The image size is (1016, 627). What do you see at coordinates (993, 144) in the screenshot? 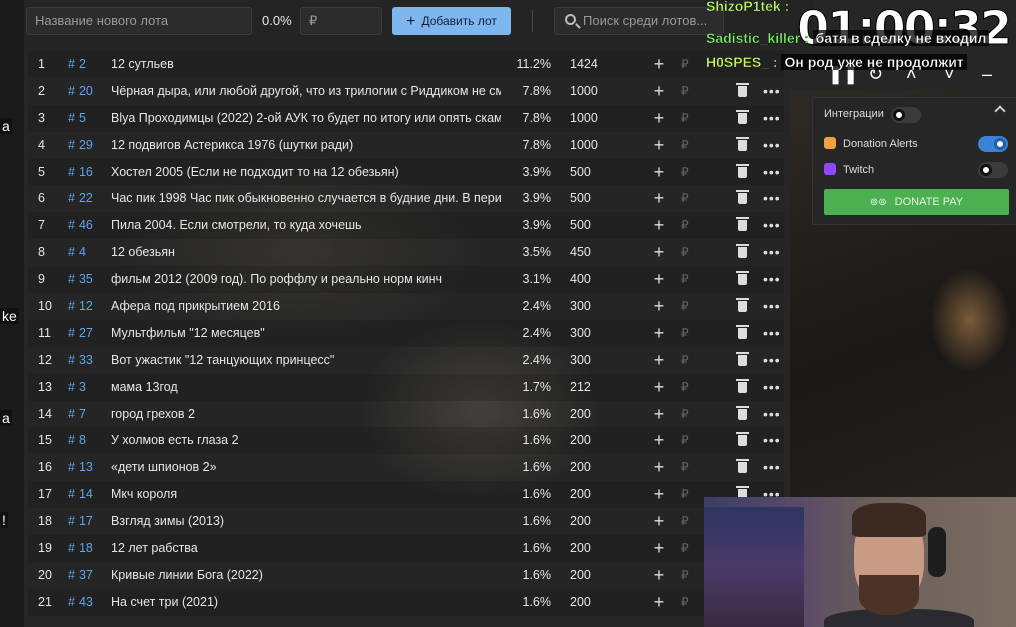
I see `donation-alerts-toggle` at bounding box center [993, 144].